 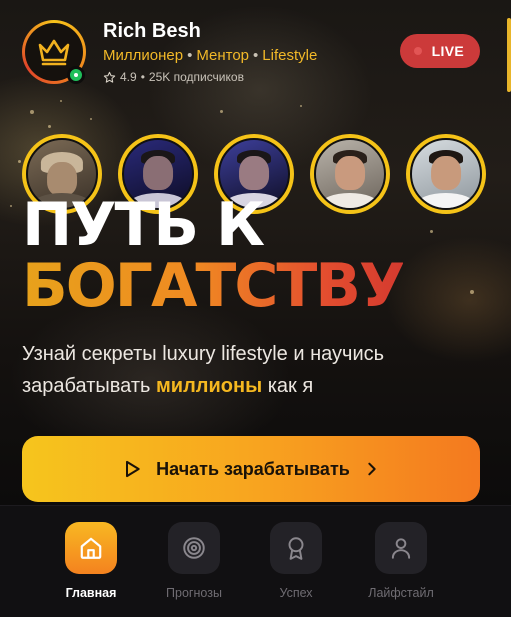 I want to click on subtitle-end: как я, so click(x=288, y=386).